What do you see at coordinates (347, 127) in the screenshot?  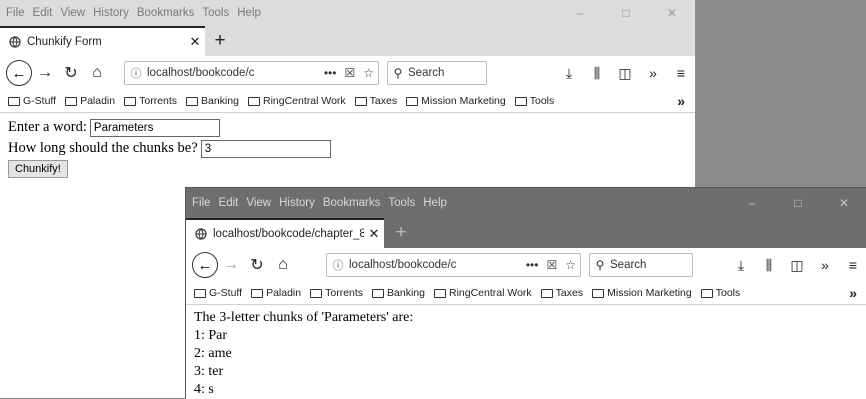 I see `word-row: Enter a word:` at bounding box center [347, 127].